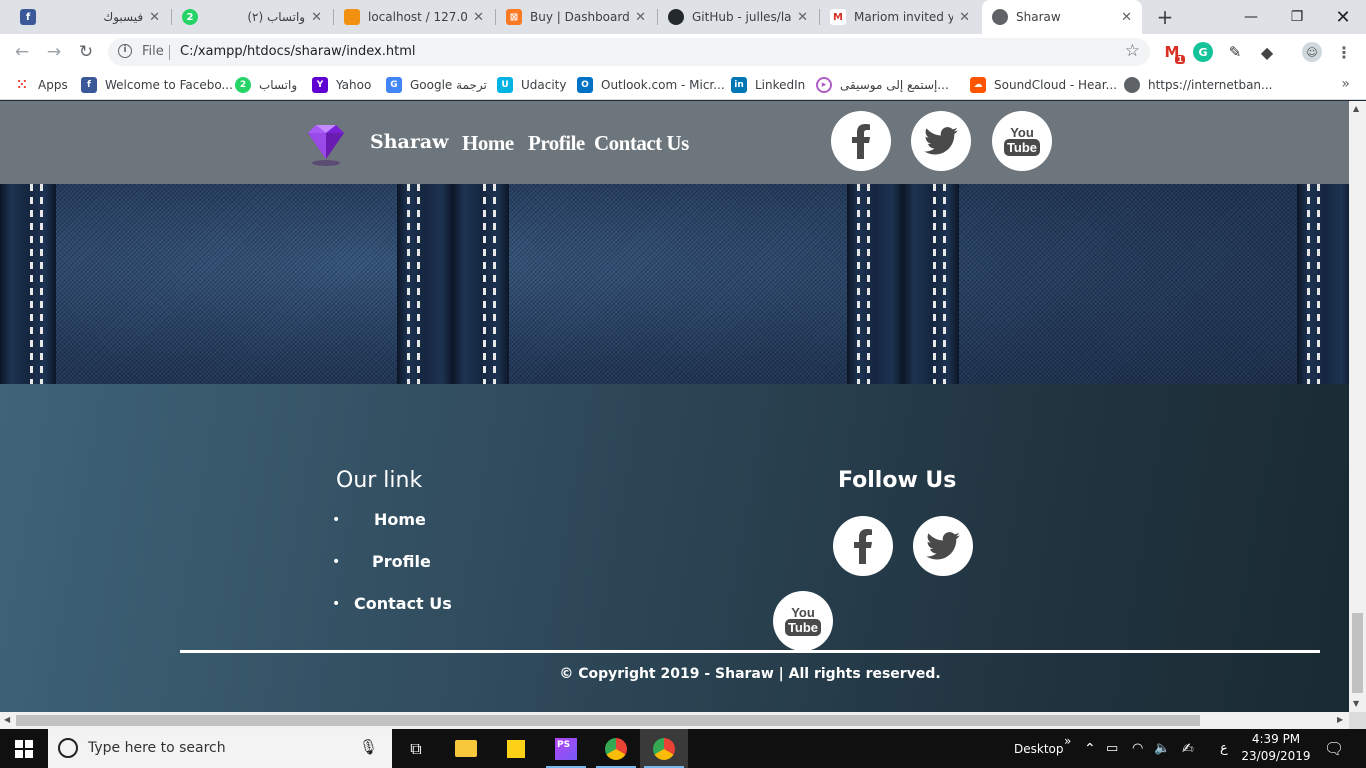  I want to click on profile-avatar: ☺, so click(1312, 52).